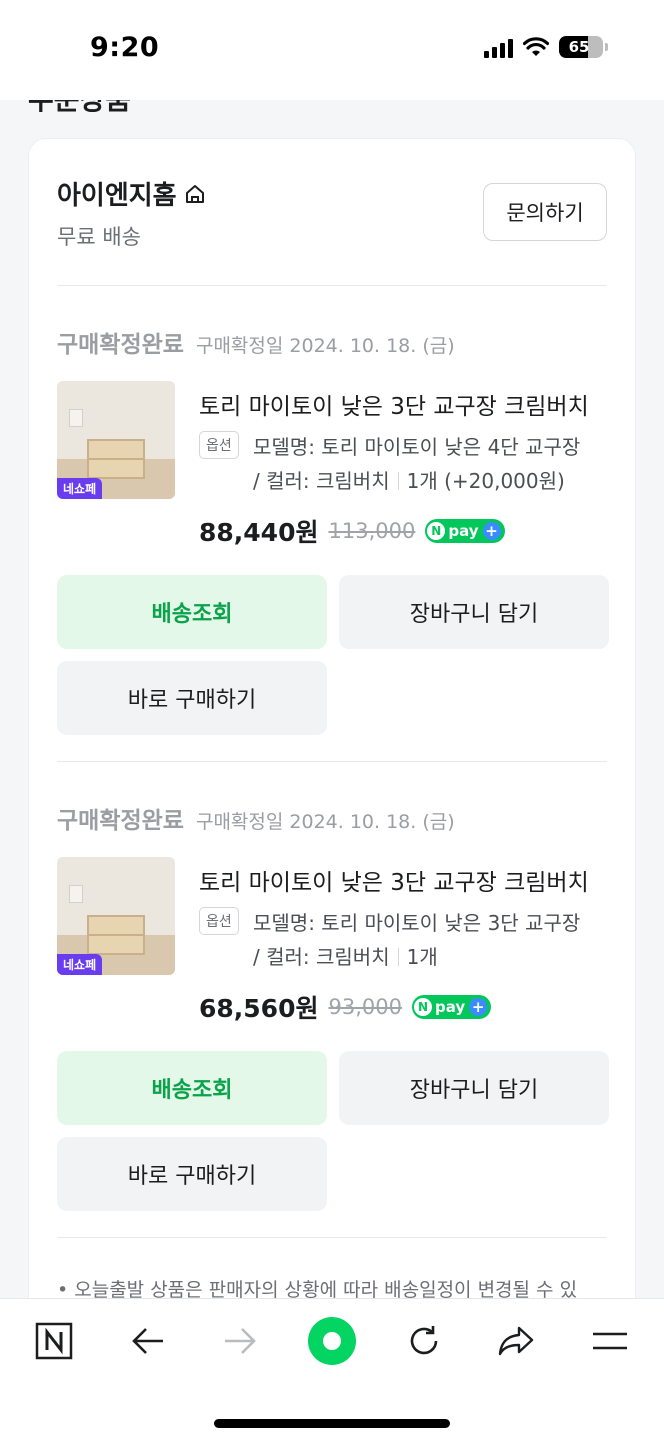 The height and width of the screenshot is (1440, 664). I want to click on status-time: 9:20, so click(125, 47).